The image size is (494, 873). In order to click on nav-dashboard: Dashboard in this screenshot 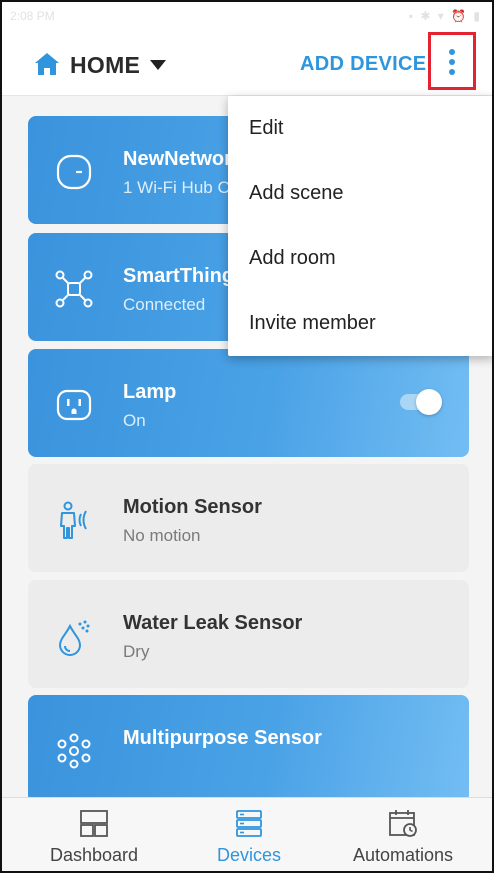, I will do `click(94, 834)`.